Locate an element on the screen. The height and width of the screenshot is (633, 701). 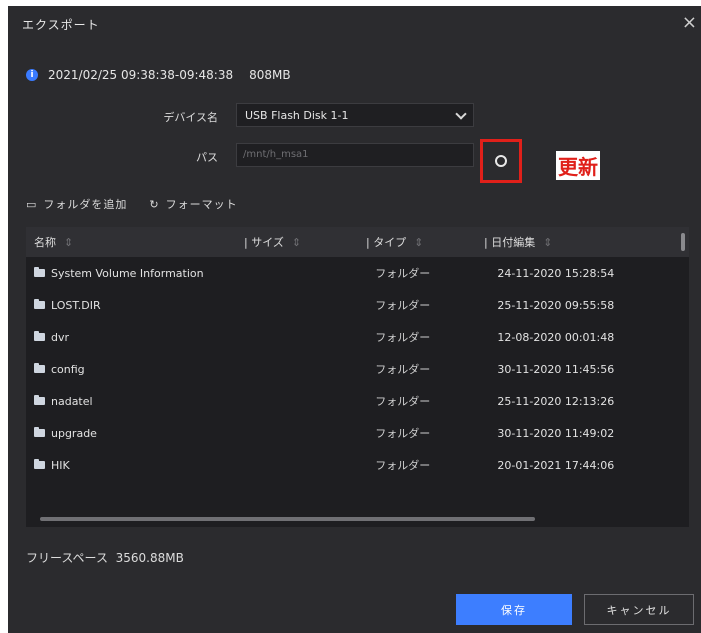
column-header-type: | タイプ ⇕ is located at coordinates (417, 242).